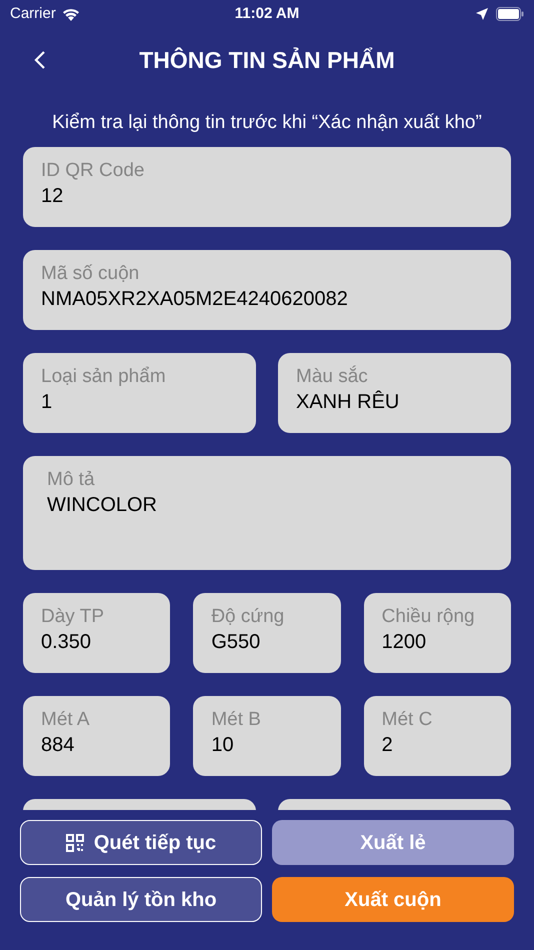 The width and height of the screenshot is (534, 950). I want to click on input-field: Độ cứng G550, so click(267, 633).